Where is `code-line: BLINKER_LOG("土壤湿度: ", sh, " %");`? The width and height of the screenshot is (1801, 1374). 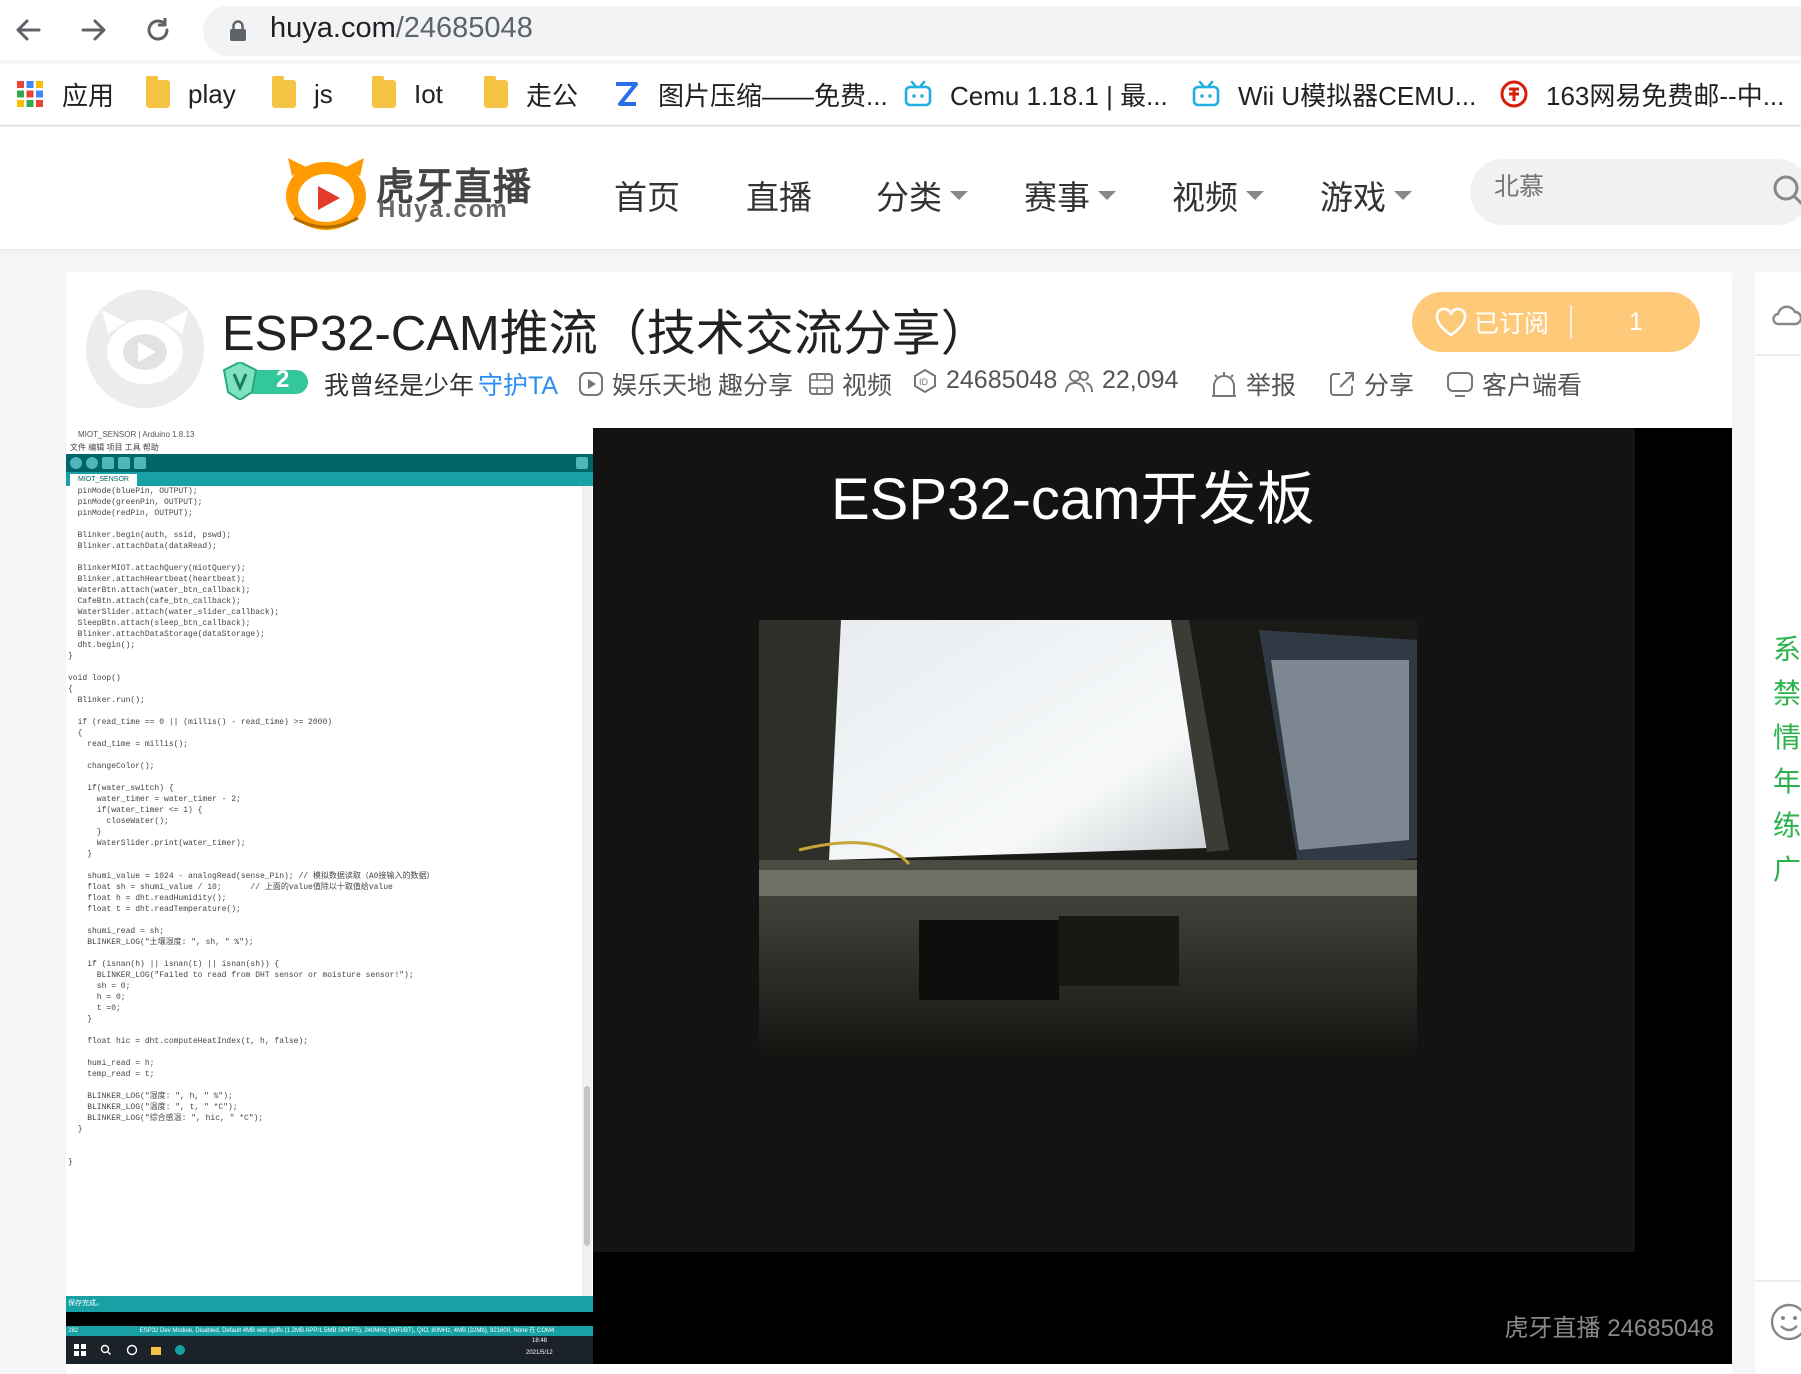 code-line: BLINKER_LOG("土壤湿度: ", sh, " %"); is located at coordinates (161, 942).